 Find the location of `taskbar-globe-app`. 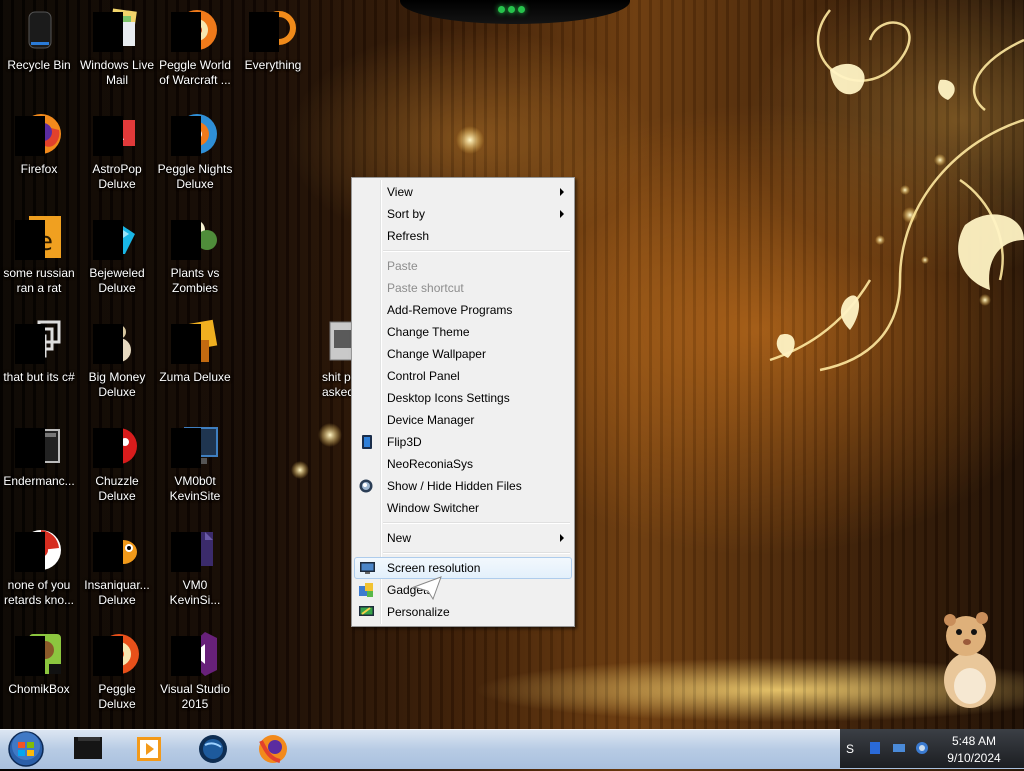

taskbar-globe-app is located at coordinates (213, 749).